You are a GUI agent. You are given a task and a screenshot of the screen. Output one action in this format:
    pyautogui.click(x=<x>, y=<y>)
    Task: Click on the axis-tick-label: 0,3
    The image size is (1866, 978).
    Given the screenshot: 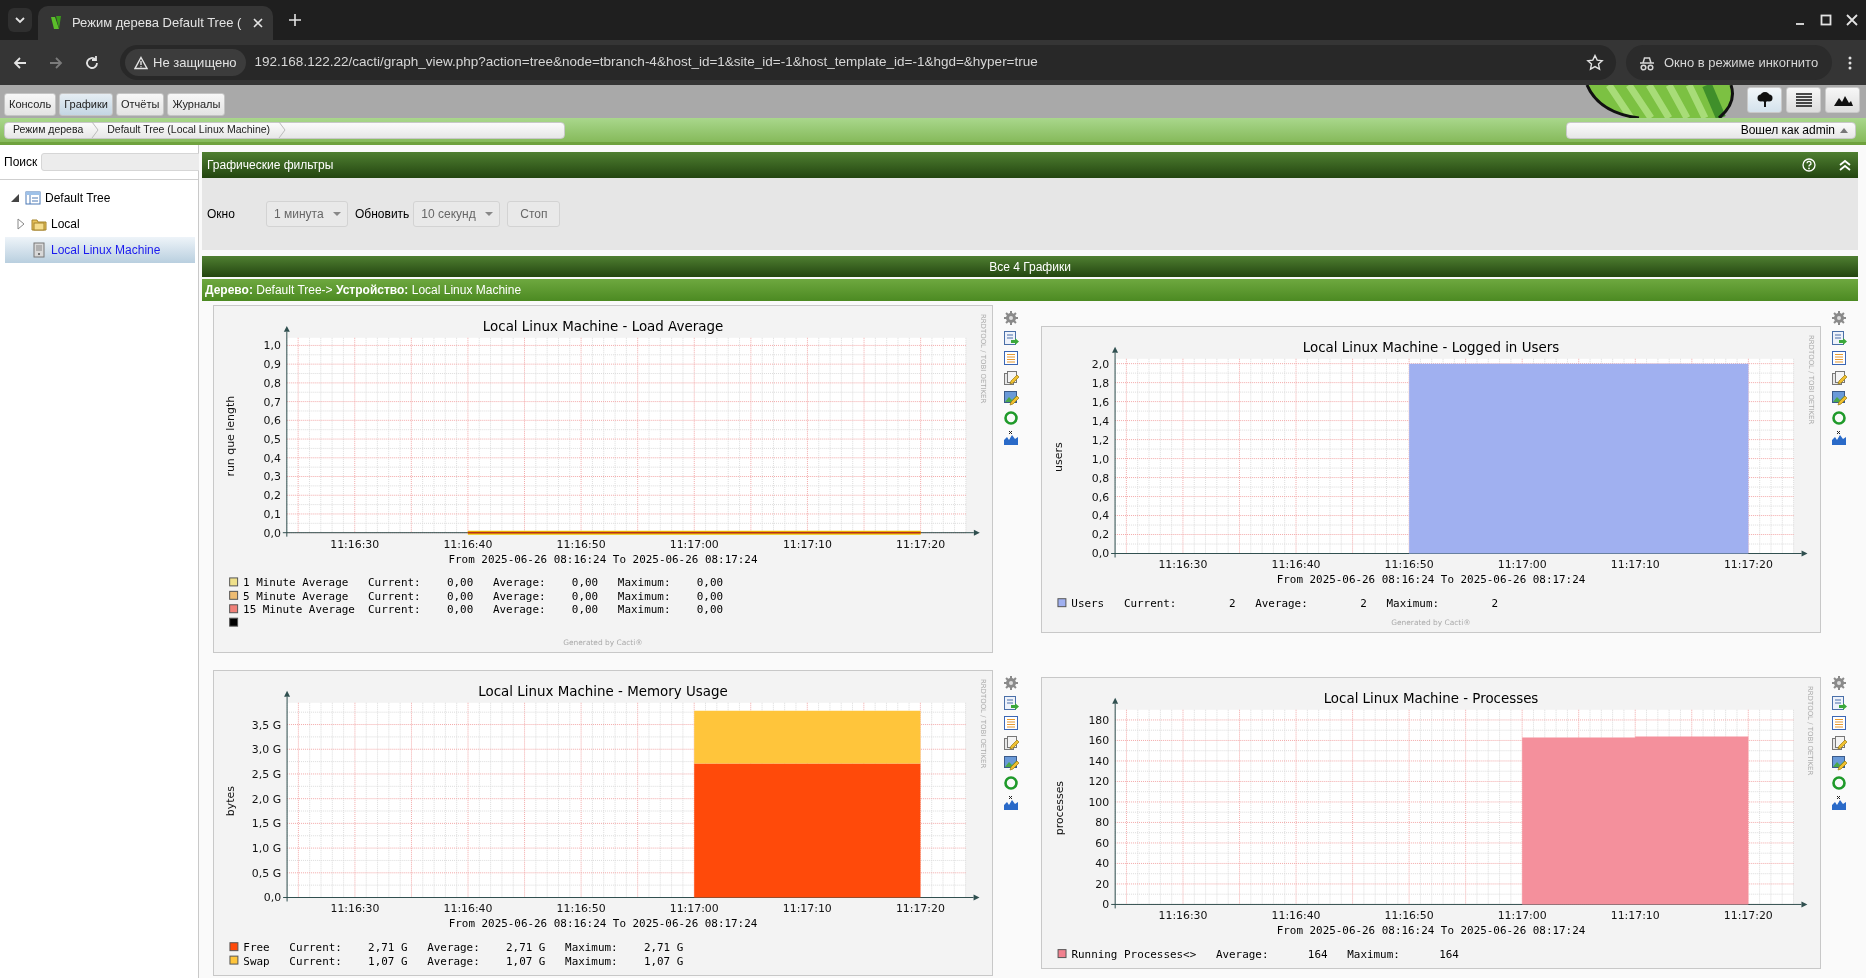 What is the action you would take?
    pyautogui.click(x=272, y=477)
    